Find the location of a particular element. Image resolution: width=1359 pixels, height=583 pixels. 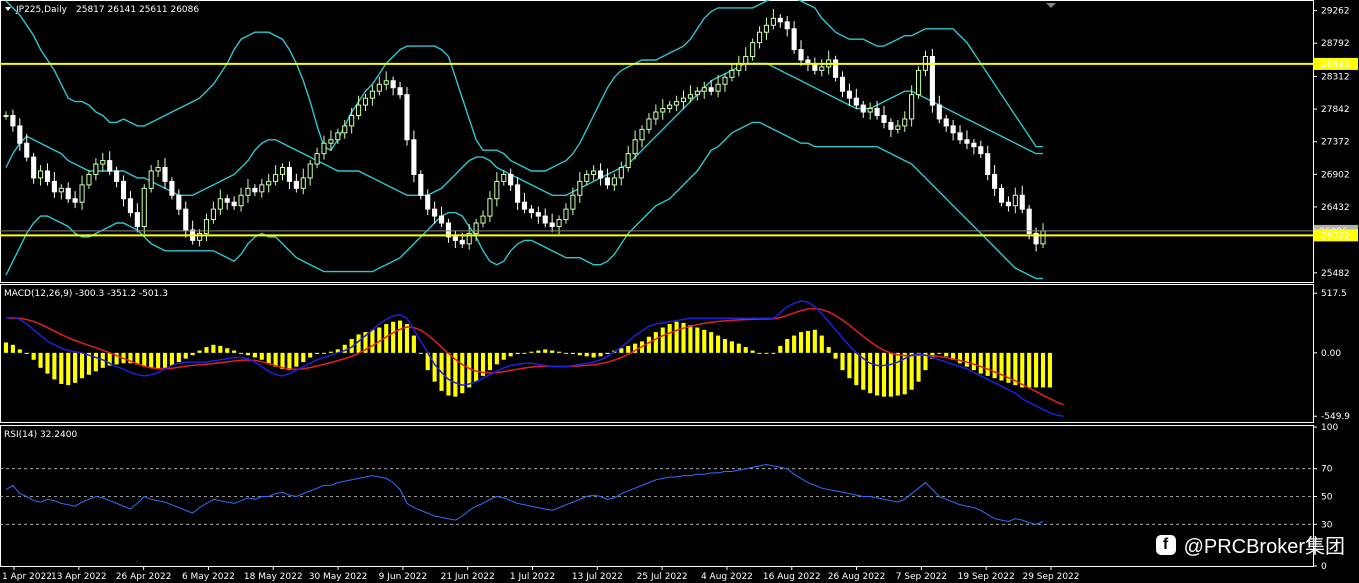

time-tick-label: 30 May 2022 is located at coordinates (338, 577).